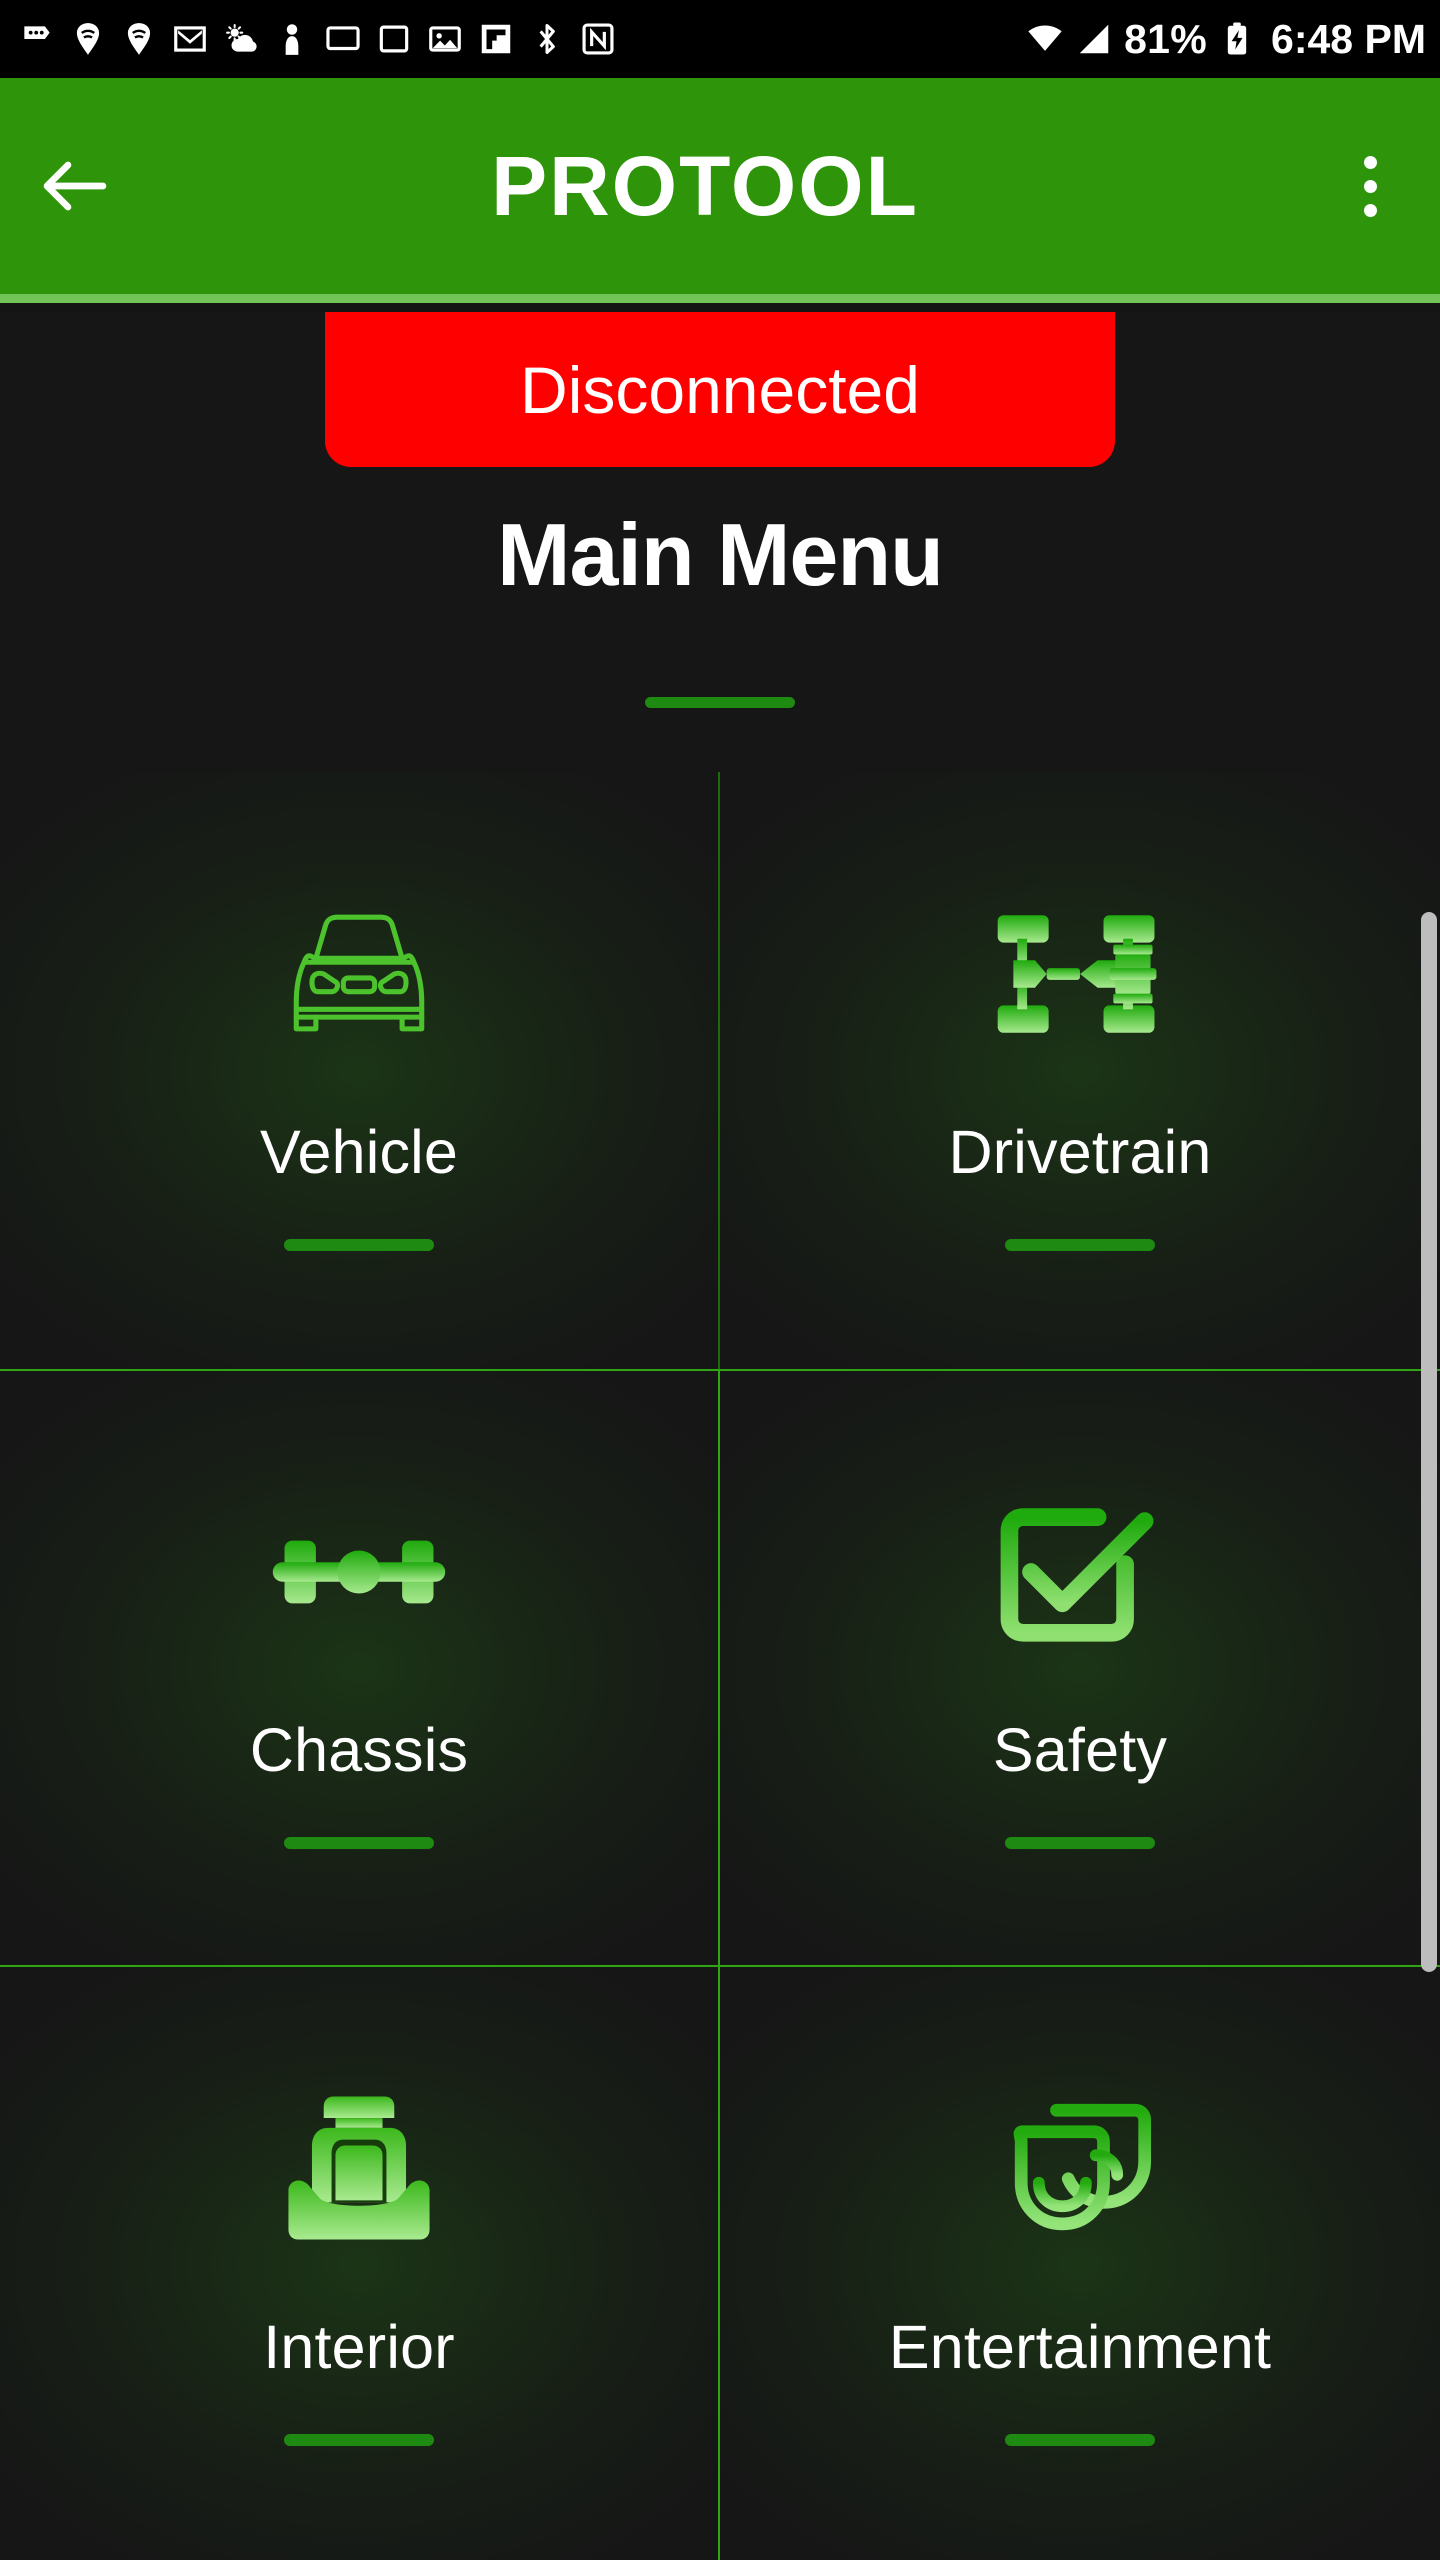 This screenshot has width=1440, height=2560. Describe the element at coordinates (1080, 974) in the screenshot. I see `drivetrain-axle-icon` at that location.